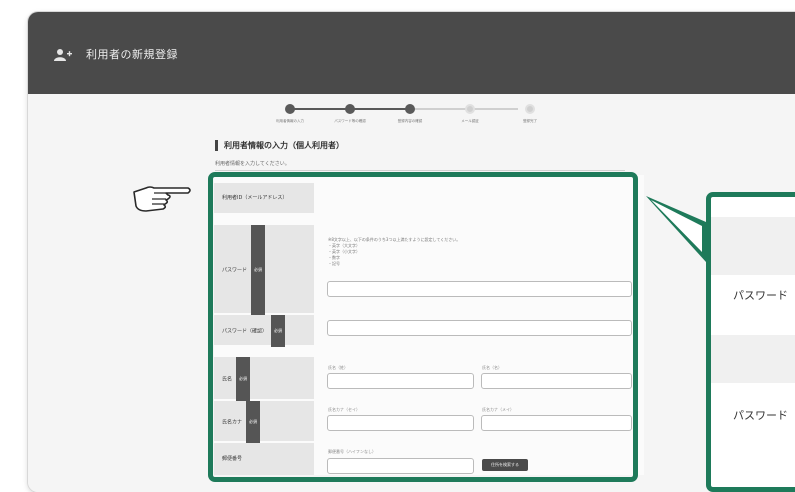  Describe the element at coordinates (760, 295) in the screenshot. I see `zoom-password-label: パスワード` at that location.